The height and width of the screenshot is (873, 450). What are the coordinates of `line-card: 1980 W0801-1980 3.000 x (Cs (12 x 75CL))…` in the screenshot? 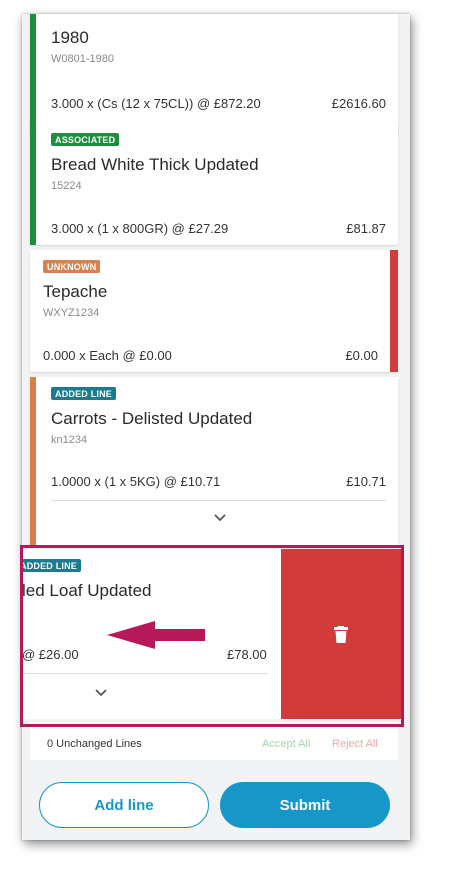 It's located at (214, 74).